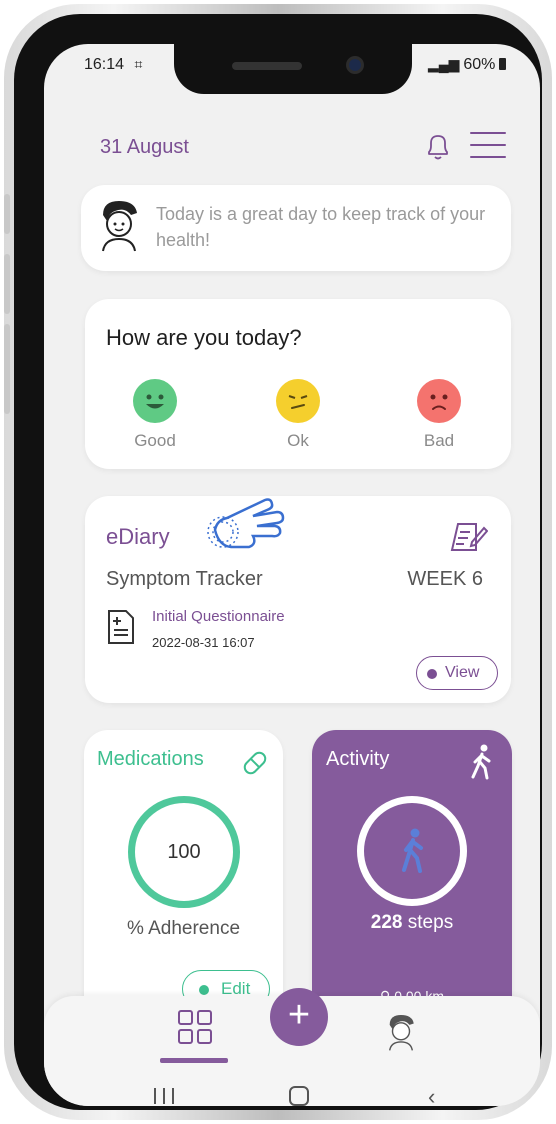  I want to click on dashboard-grid-icon, so click(195, 1029).